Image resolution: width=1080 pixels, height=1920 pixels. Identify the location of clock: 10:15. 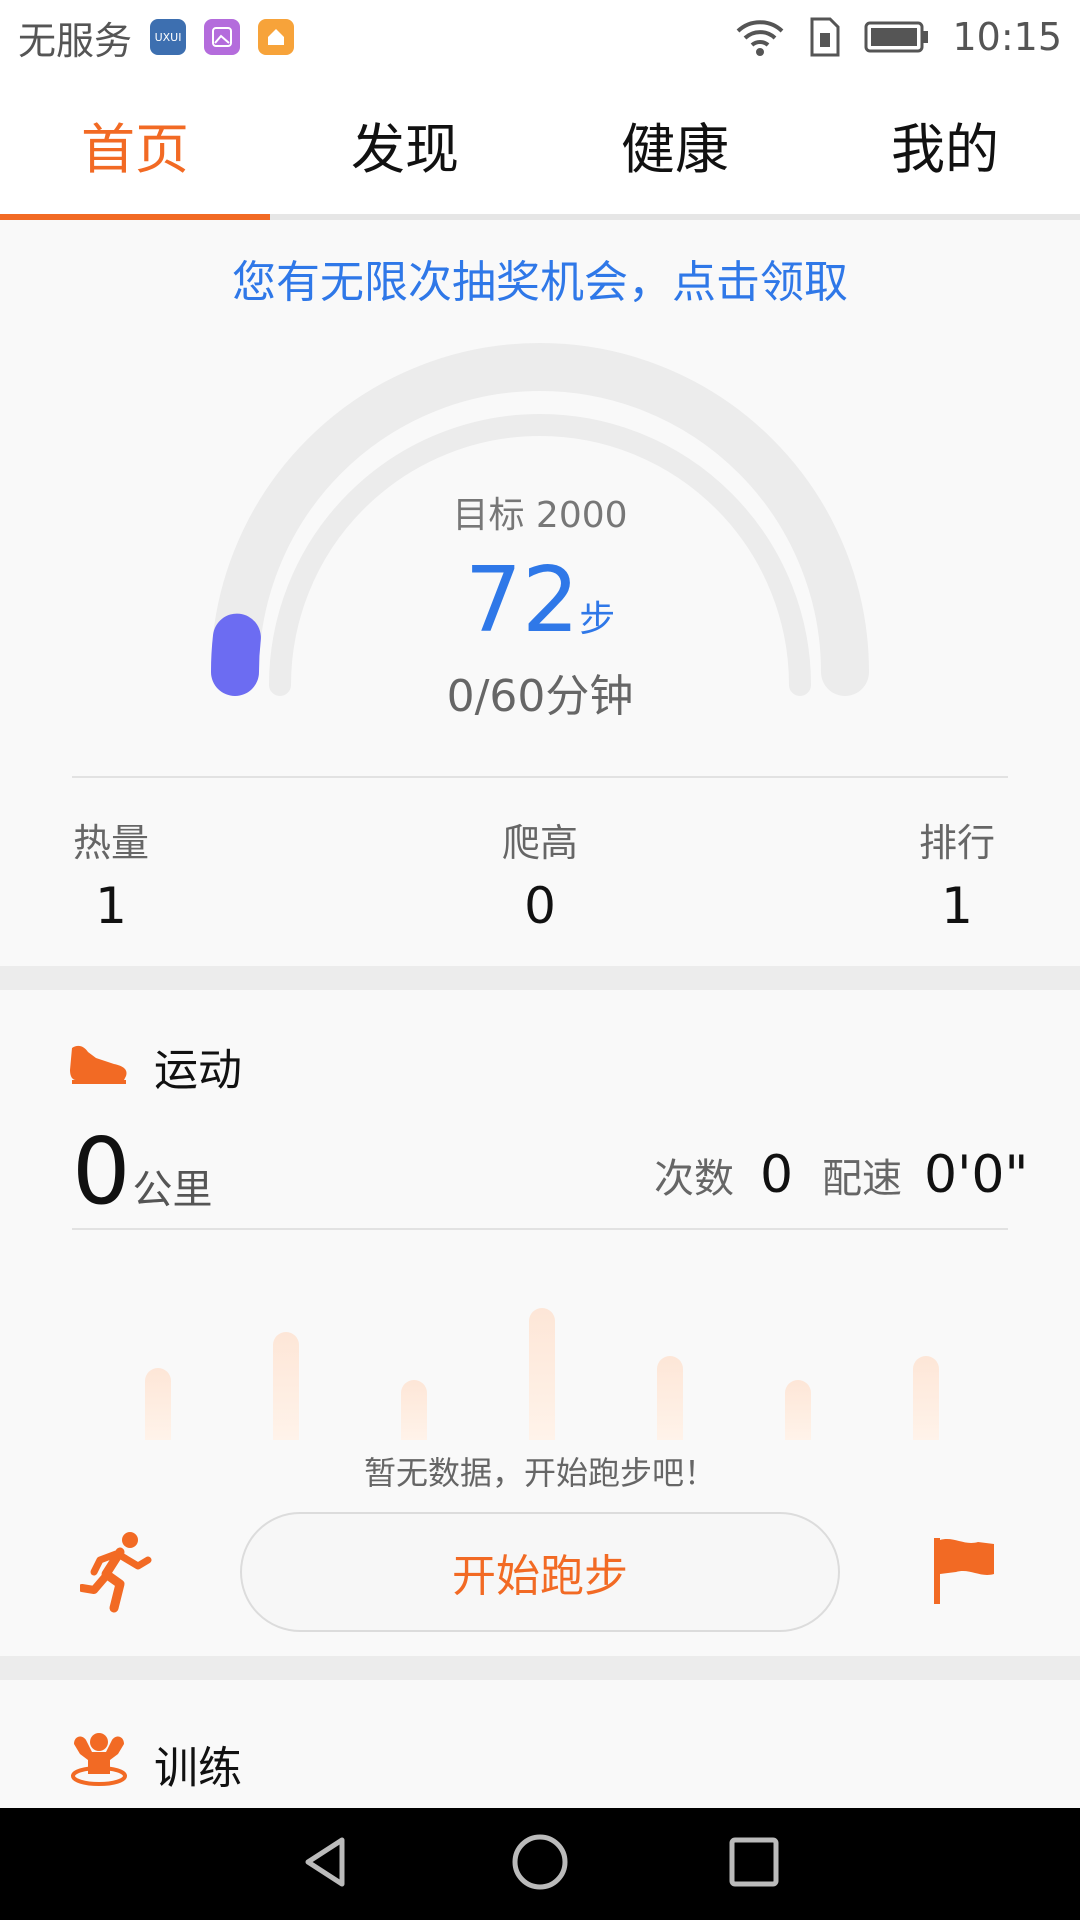
(1007, 37).